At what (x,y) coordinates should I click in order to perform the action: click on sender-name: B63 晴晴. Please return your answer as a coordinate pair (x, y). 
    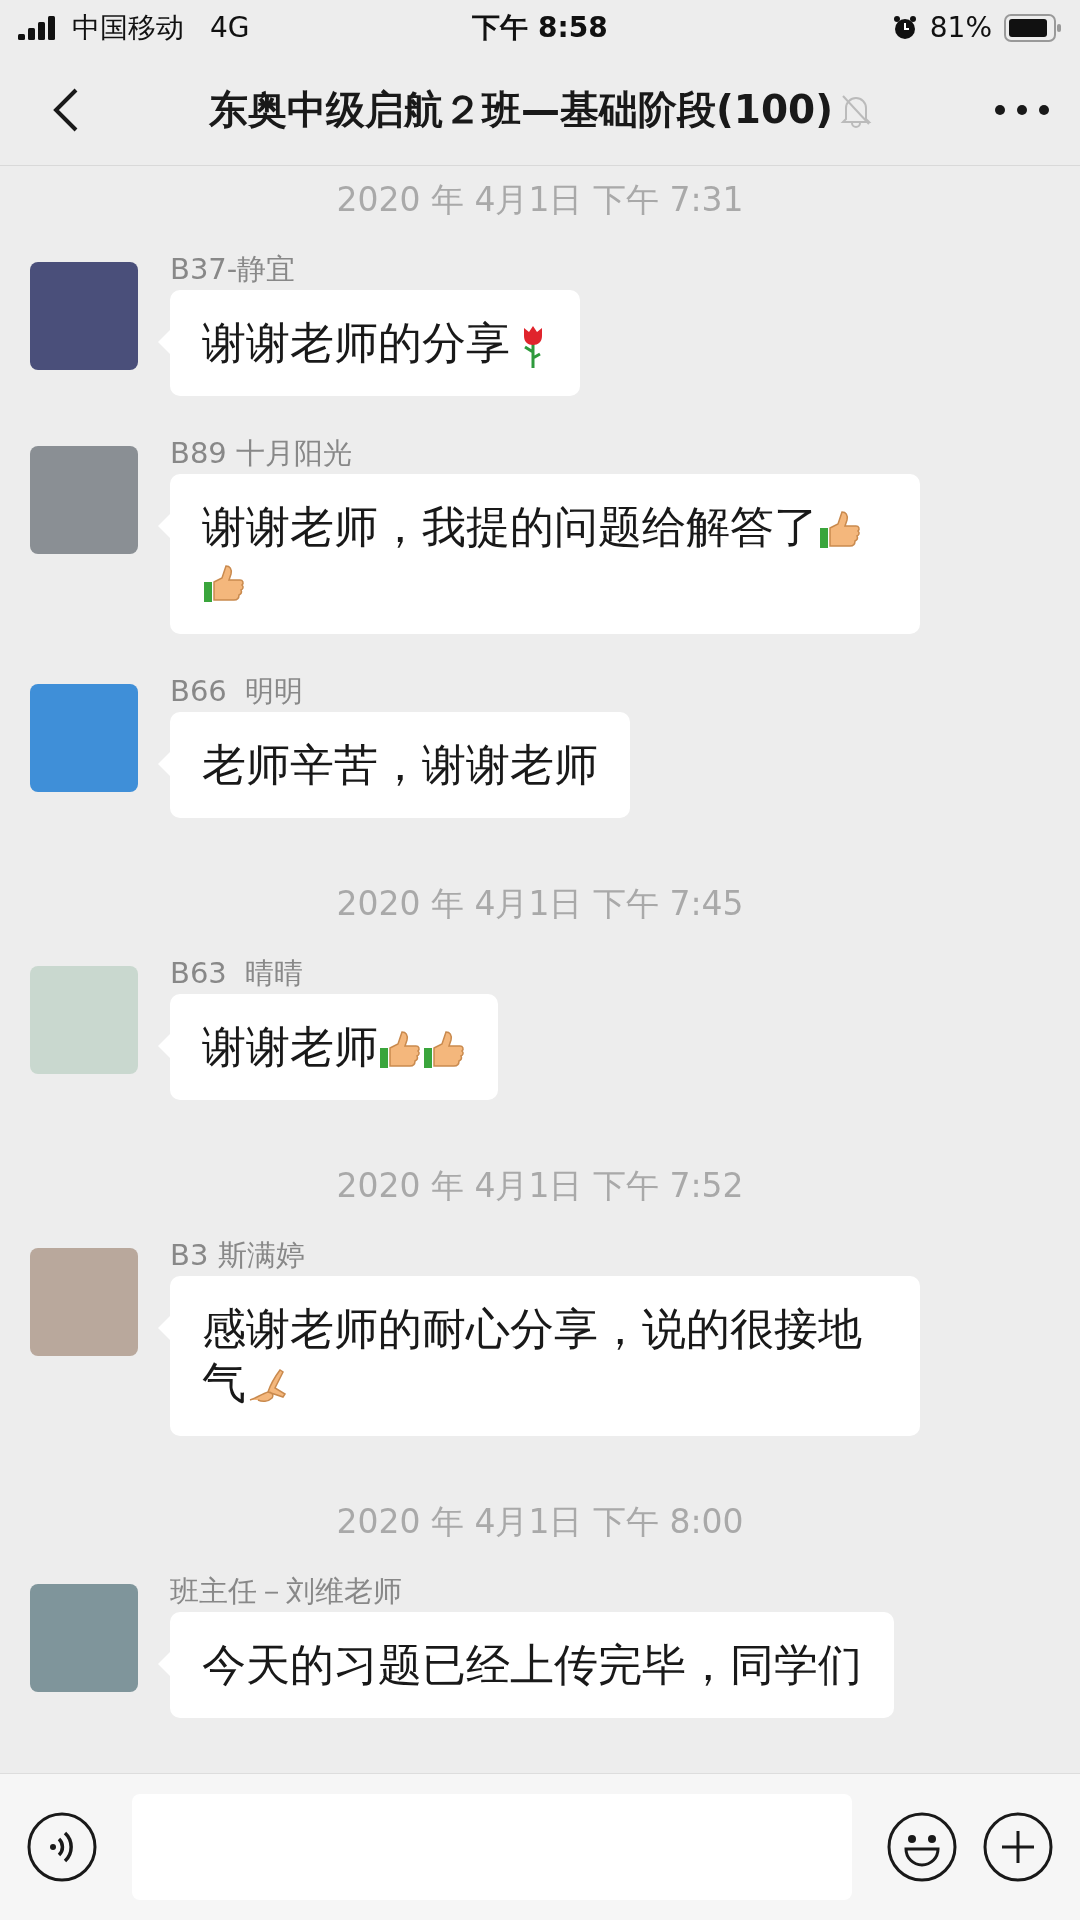
    Looking at the image, I should click on (237, 973).